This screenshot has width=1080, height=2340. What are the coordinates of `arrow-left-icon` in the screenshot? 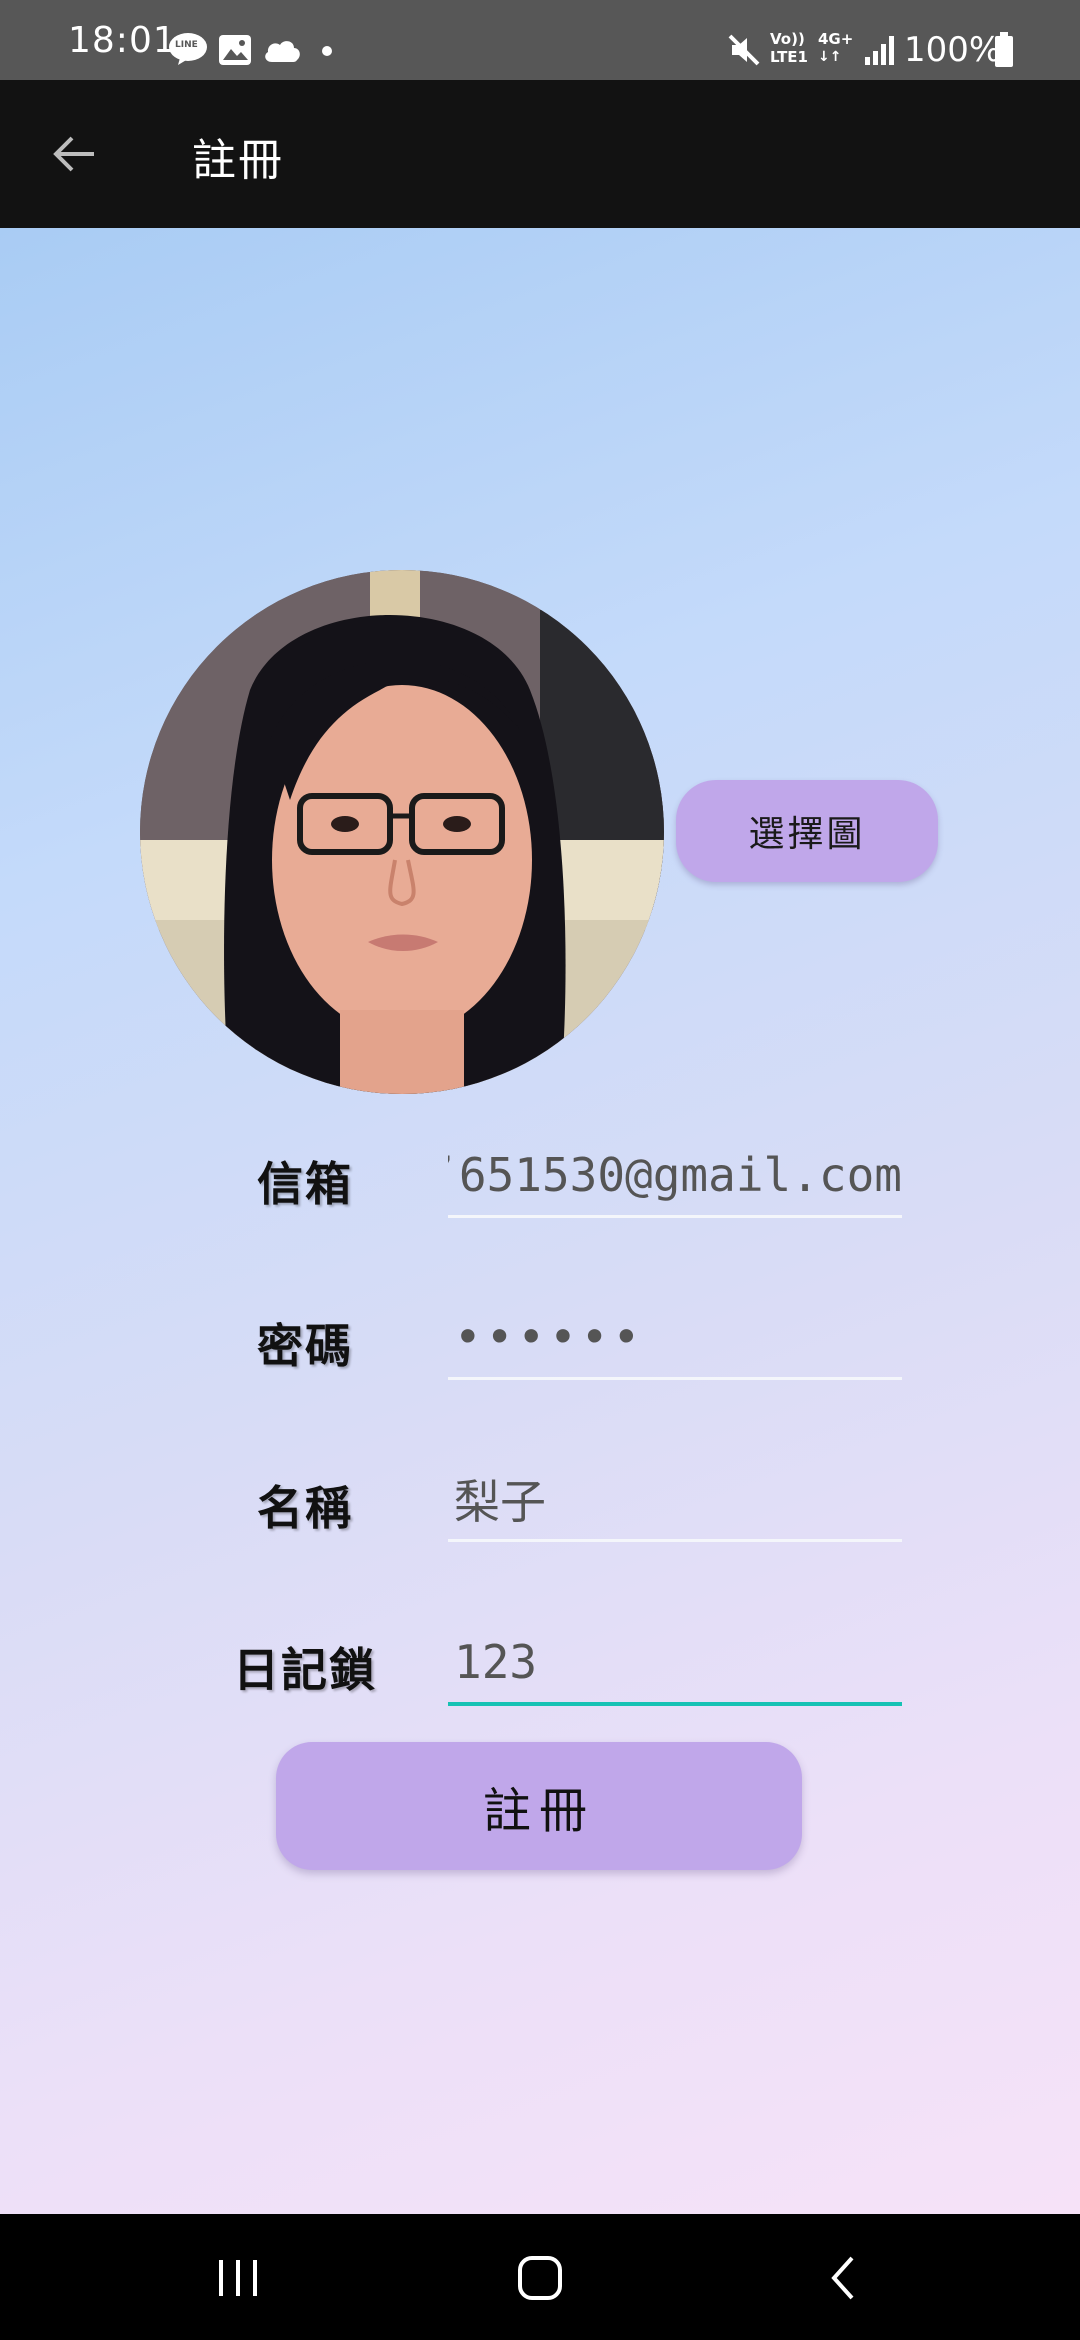 It's located at (73, 154).